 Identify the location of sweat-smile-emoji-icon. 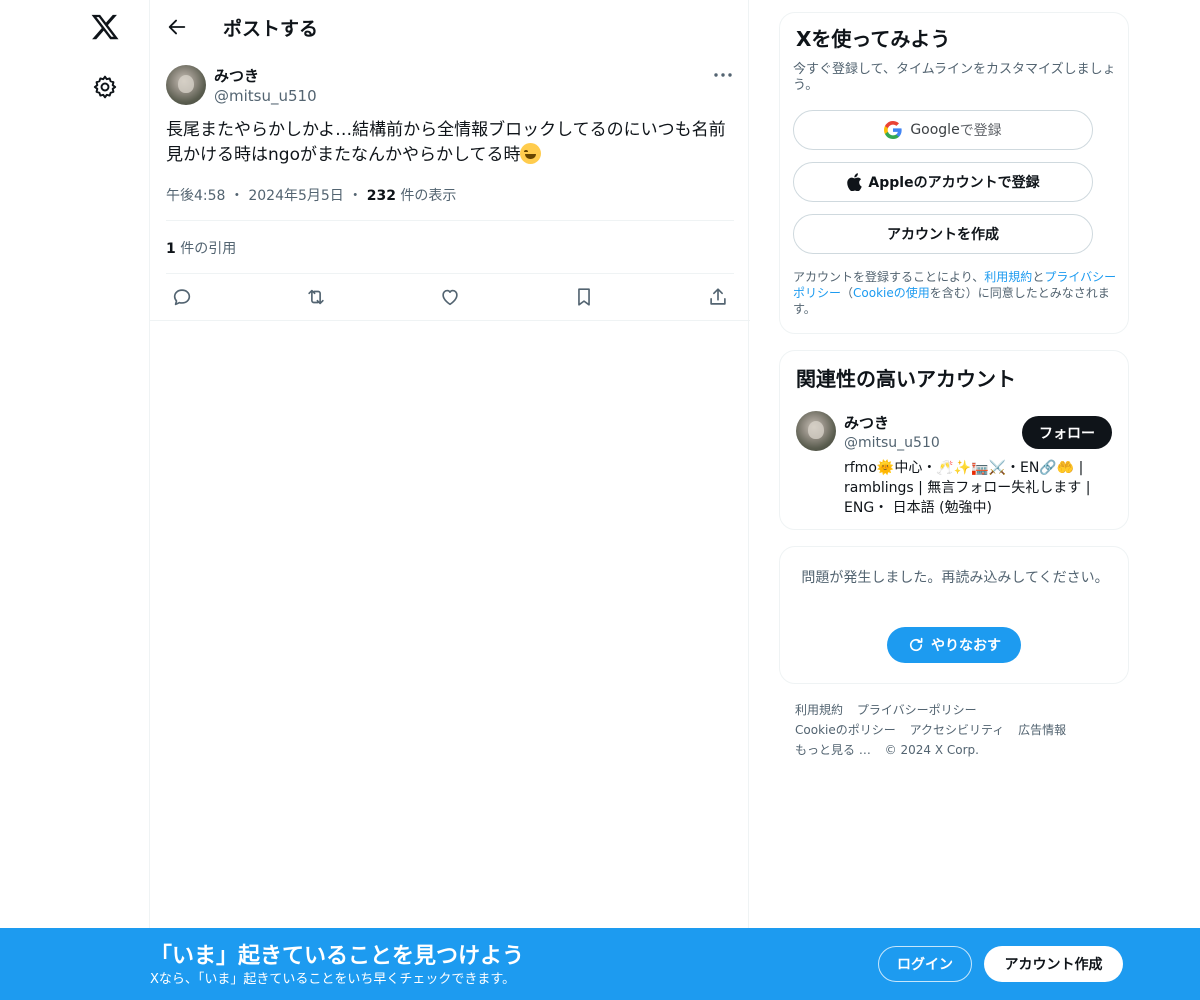
(531, 153).